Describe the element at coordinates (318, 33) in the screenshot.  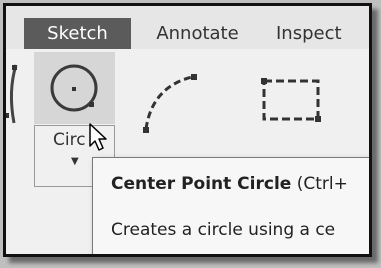
I see `tab-inspect: Inspect` at that location.